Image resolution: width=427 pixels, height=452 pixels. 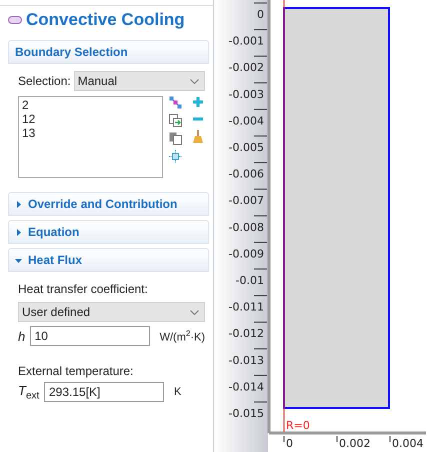 What do you see at coordinates (108, 52) in the screenshot?
I see `section-header: Boundary Selection` at bounding box center [108, 52].